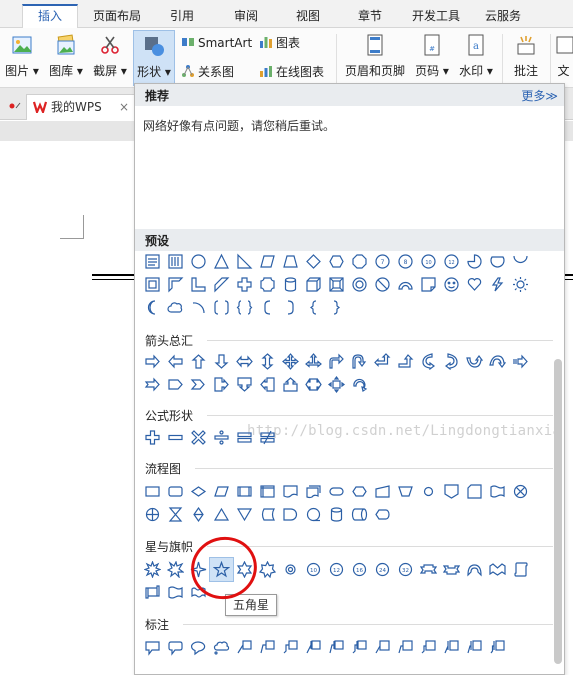 The height and width of the screenshot is (675, 573). What do you see at coordinates (207, 72) in the screenshot?
I see `relation-chart-button: 关系图` at bounding box center [207, 72].